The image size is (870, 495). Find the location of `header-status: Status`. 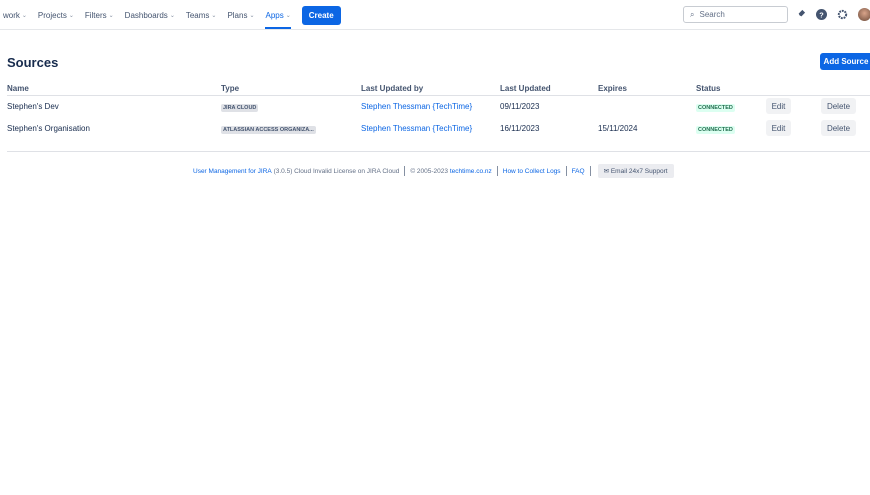

header-status: Status is located at coordinates (708, 88).